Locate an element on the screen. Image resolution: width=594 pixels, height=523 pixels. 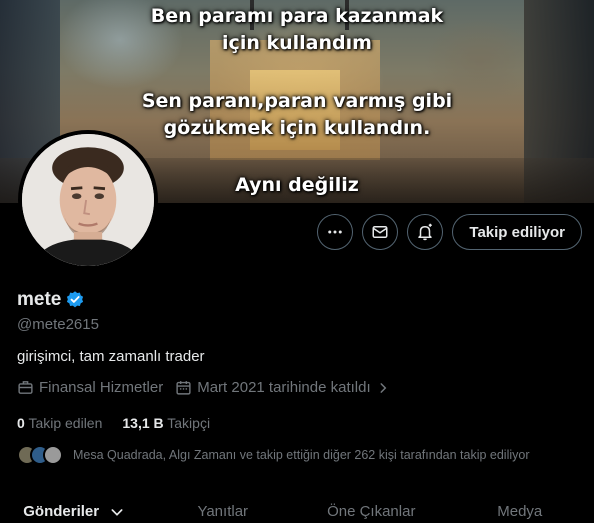
followers-label: Takipçi is located at coordinates (189, 423).